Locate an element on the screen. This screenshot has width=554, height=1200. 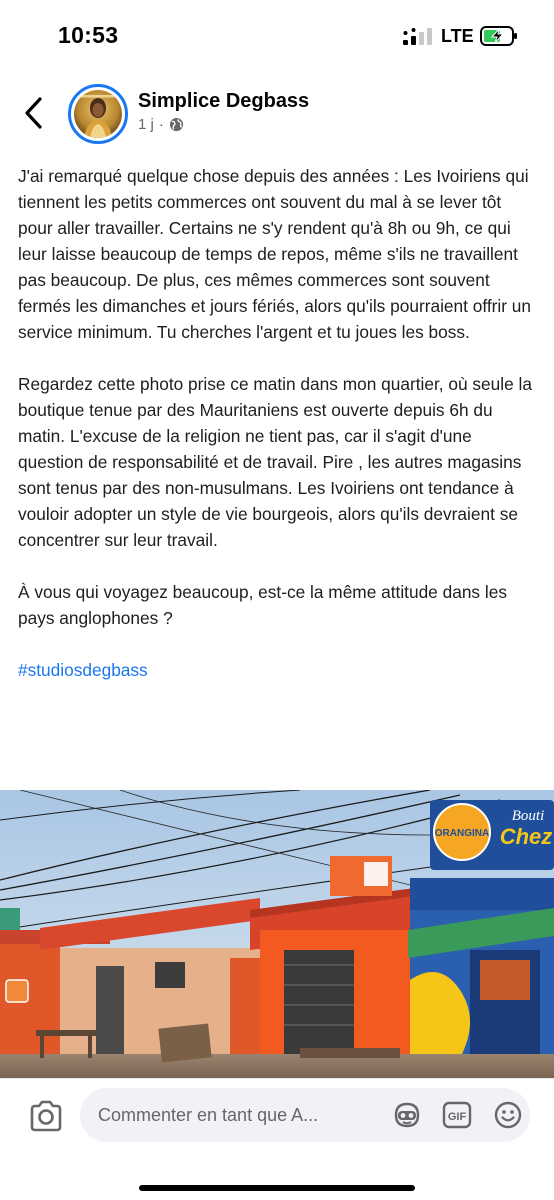
comment-bar: Commenter en tant que A... GIF is located at coordinates (277, 1139).